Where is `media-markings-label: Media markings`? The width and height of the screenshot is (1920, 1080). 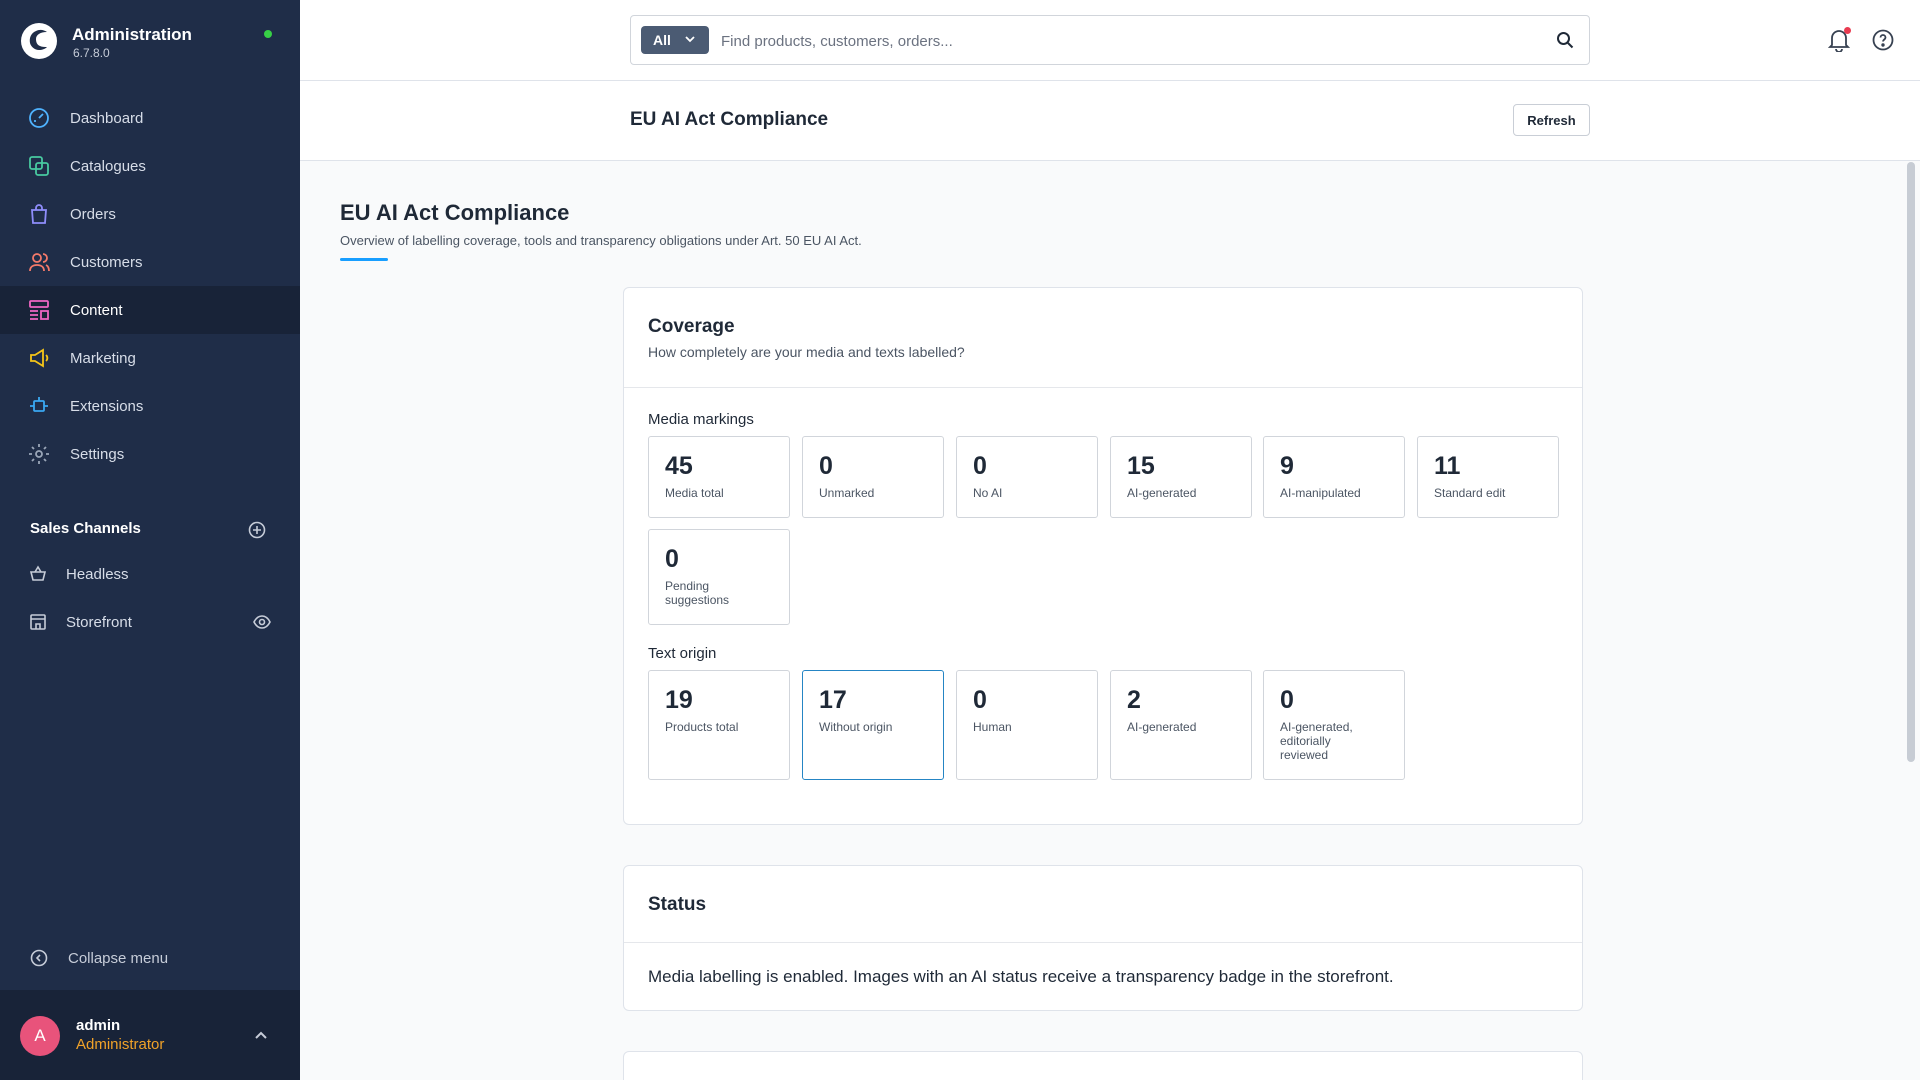 media-markings-label: Media markings is located at coordinates (701, 419).